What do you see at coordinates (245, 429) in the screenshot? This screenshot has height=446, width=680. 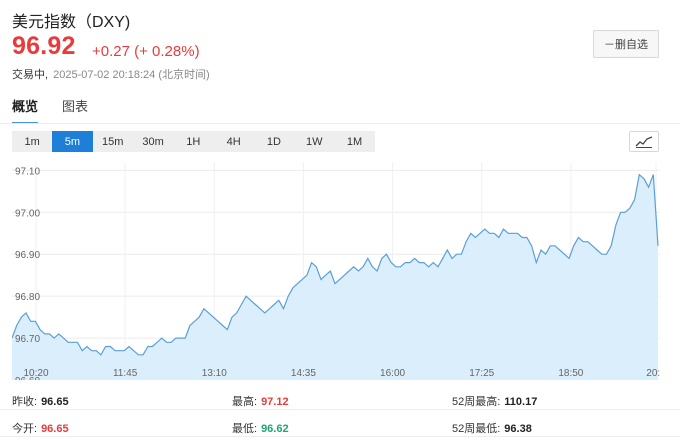 I see `stat-label: 最低:` at bounding box center [245, 429].